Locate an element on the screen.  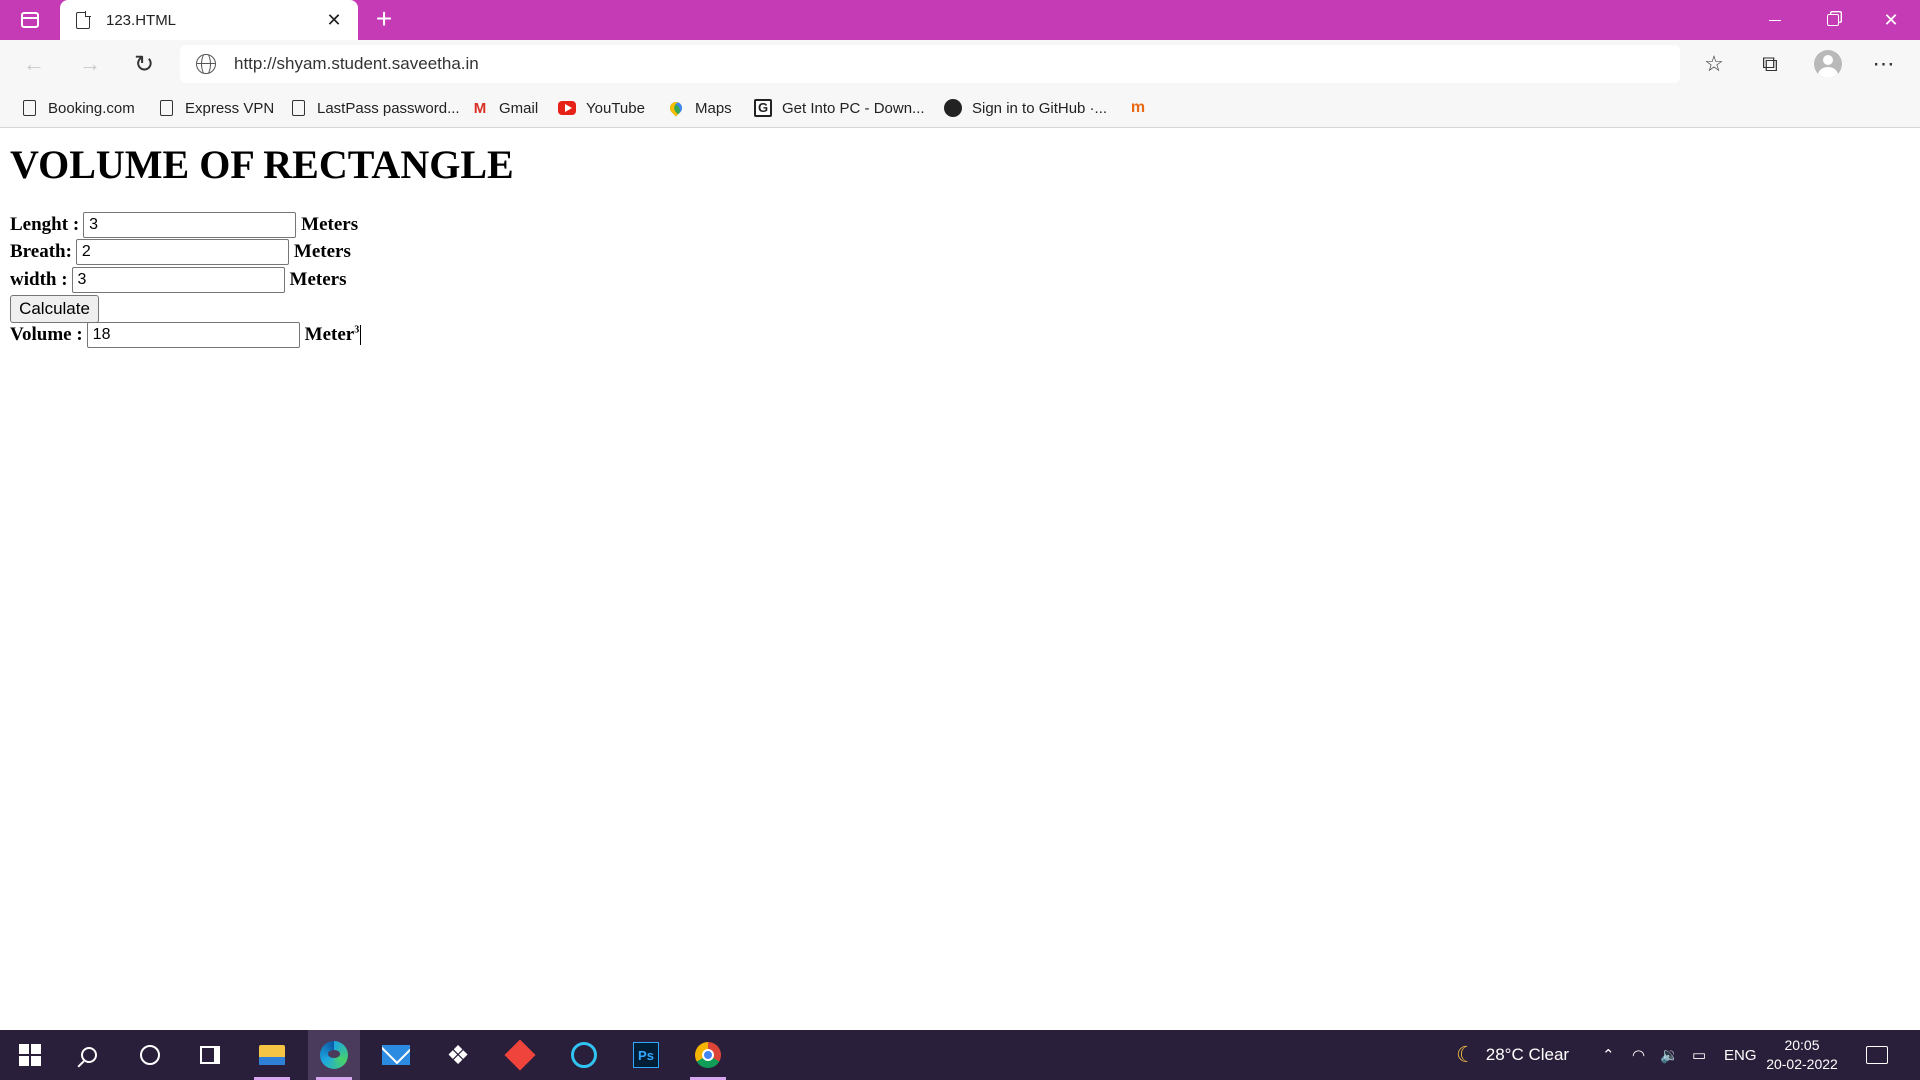
browser-titlebar: 123.HTML ✕ + ✕ is located at coordinates (960, 20).